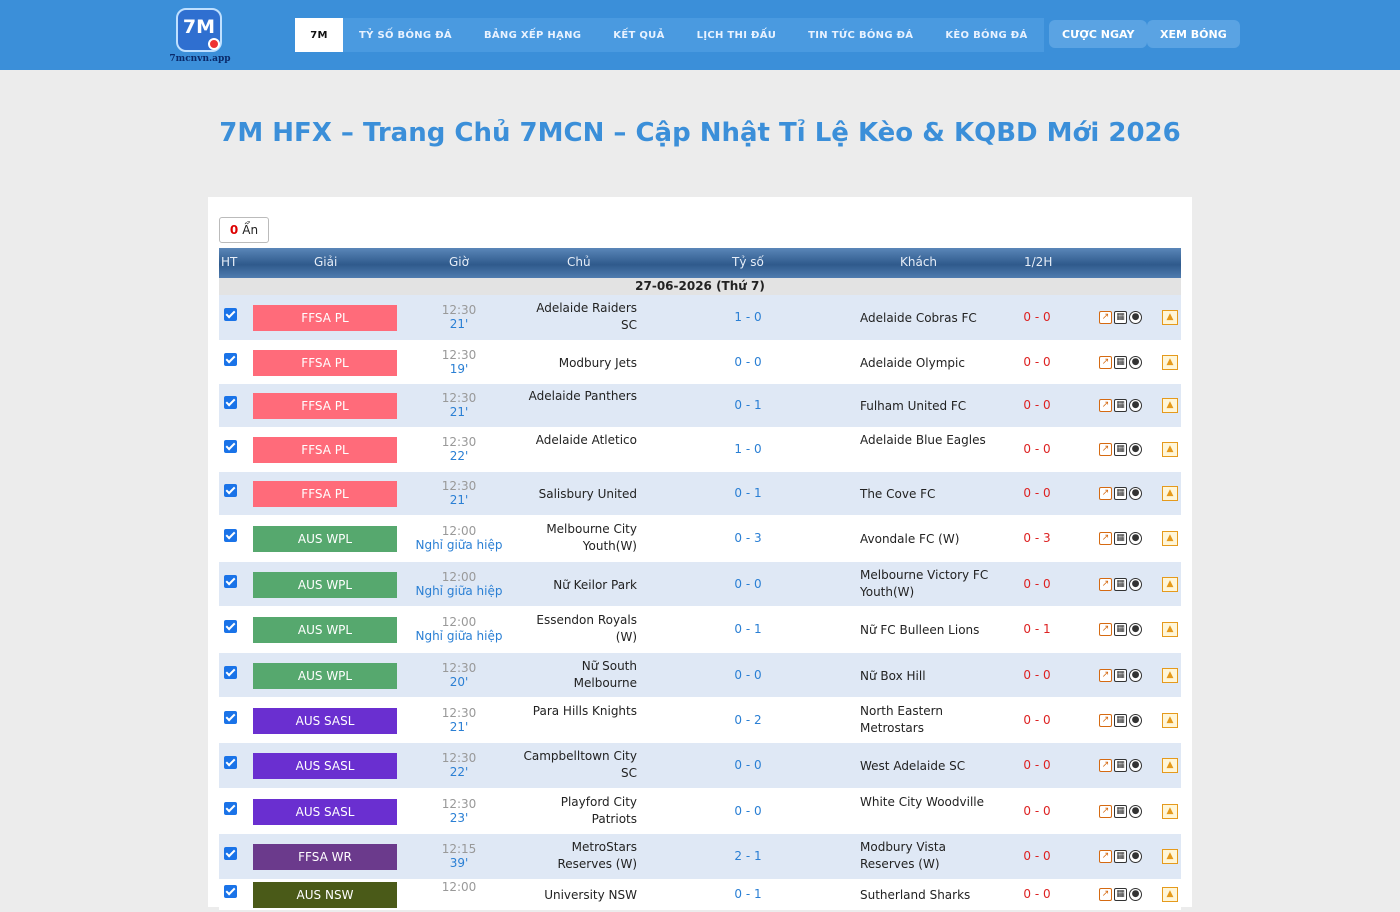  What do you see at coordinates (578, 675) in the screenshot?
I see `home-team: Nữ South Melbourne` at bounding box center [578, 675].